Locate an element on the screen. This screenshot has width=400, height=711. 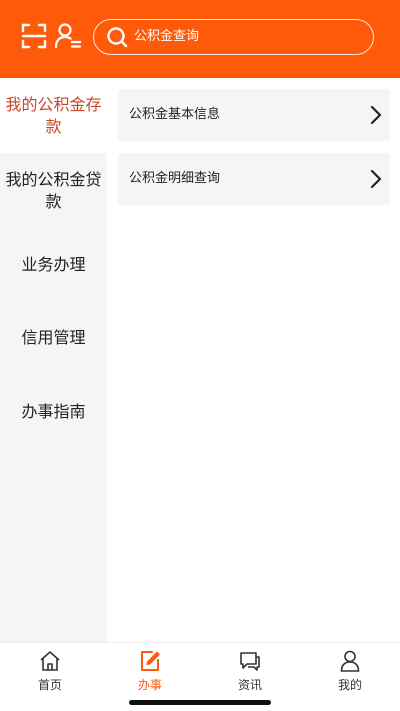
sidebar-item-label: 我的公积金贷款 is located at coordinates (53, 190).